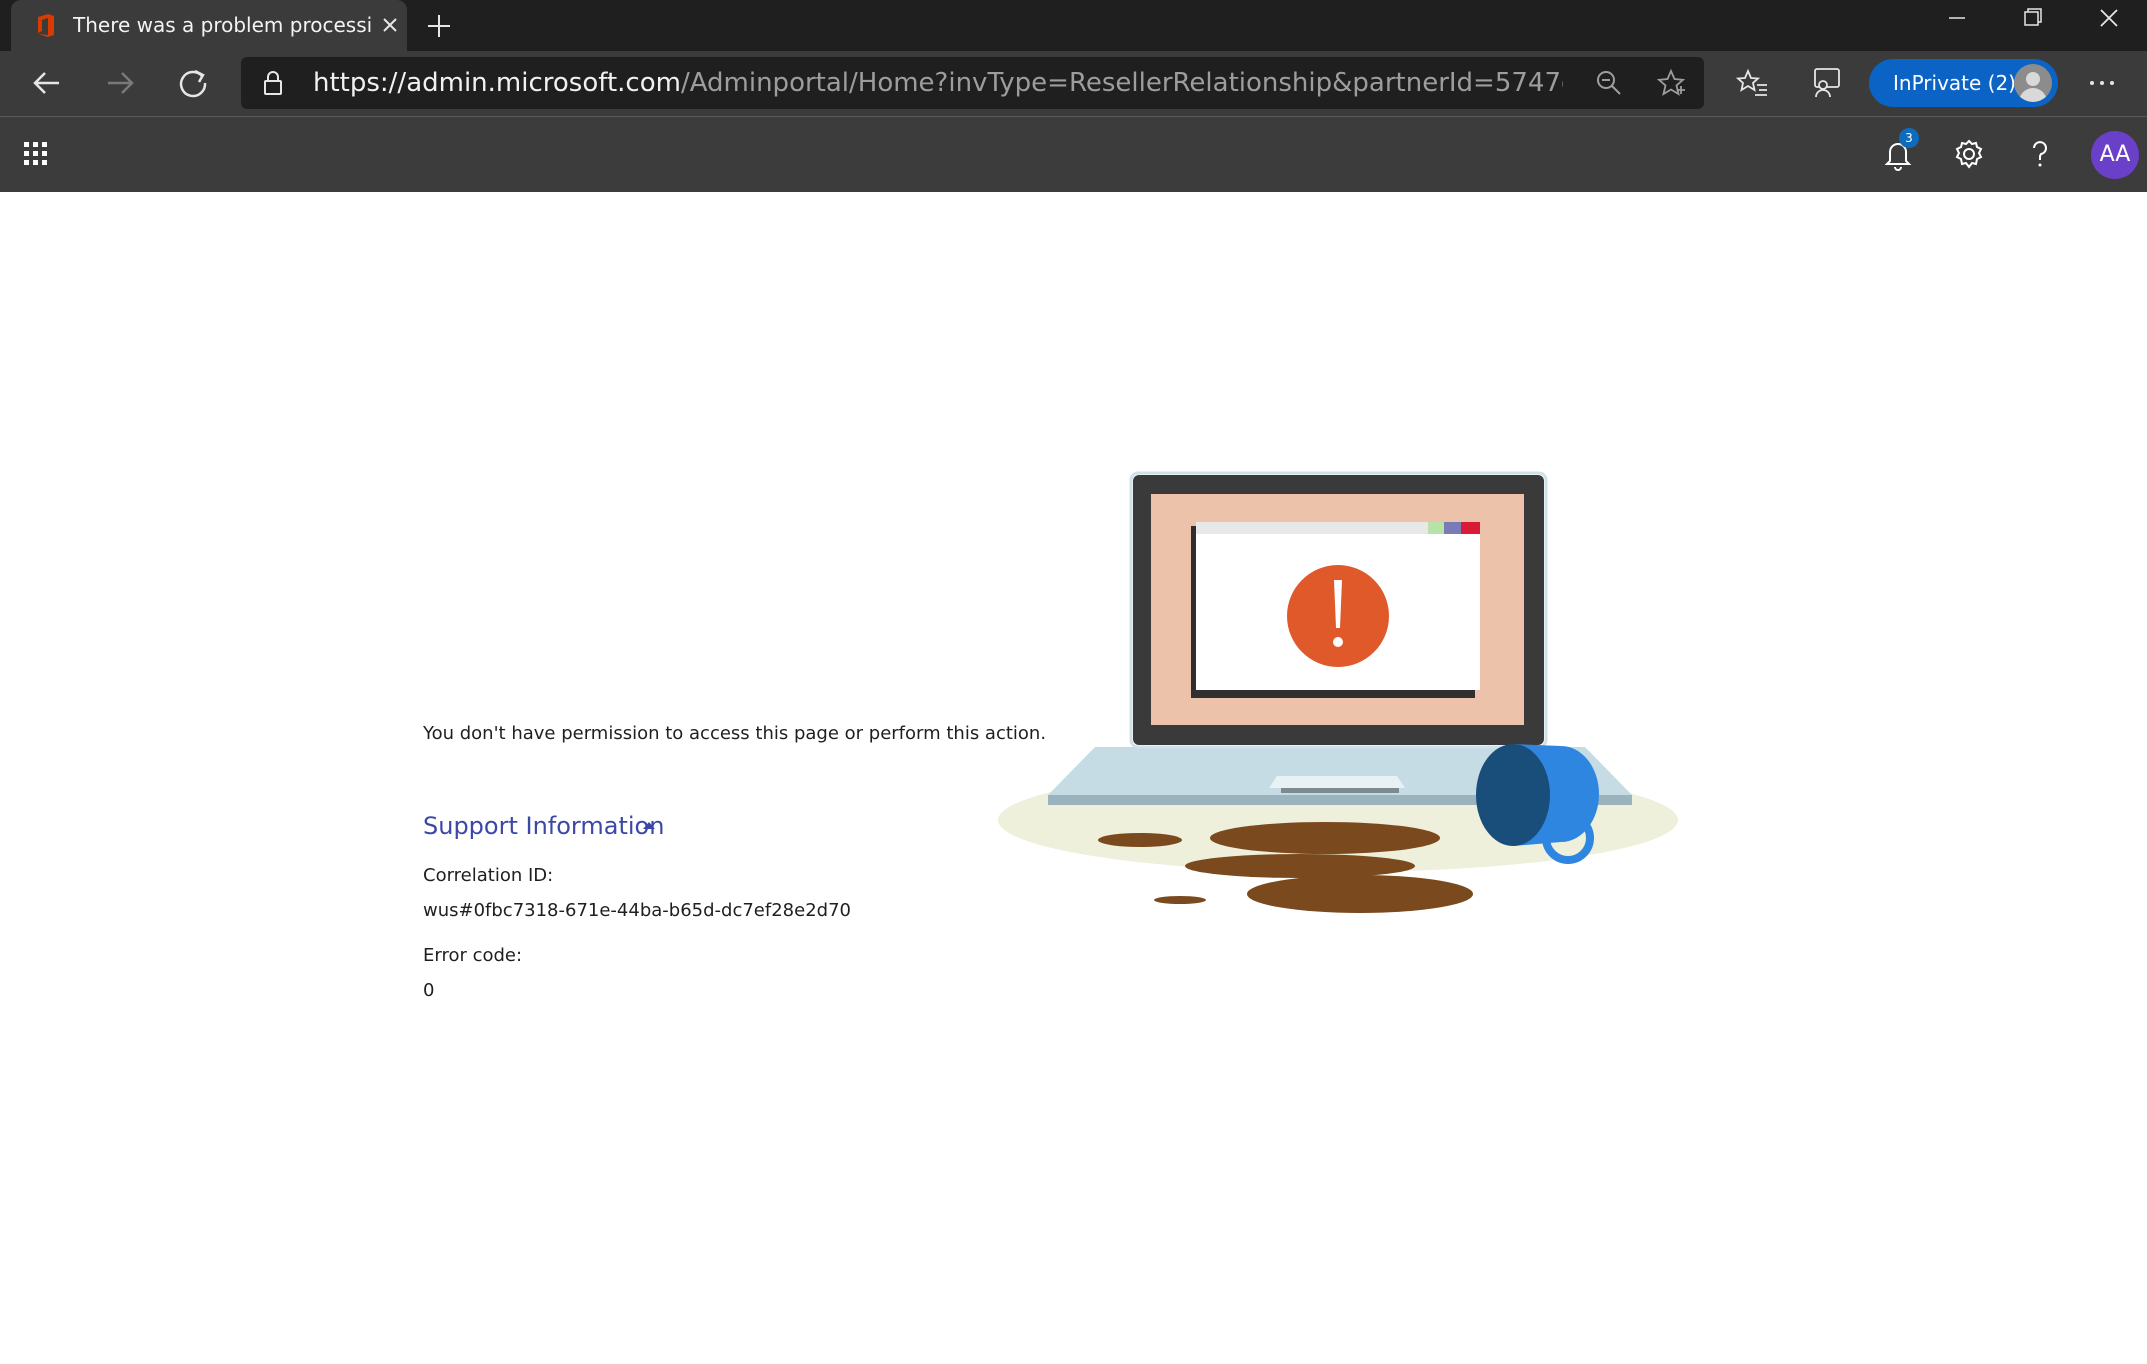 The width and height of the screenshot is (2147, 1364). Describe the element at coordinates (439, 26) in the screenshot. I see `new-tab-icon` at that location.